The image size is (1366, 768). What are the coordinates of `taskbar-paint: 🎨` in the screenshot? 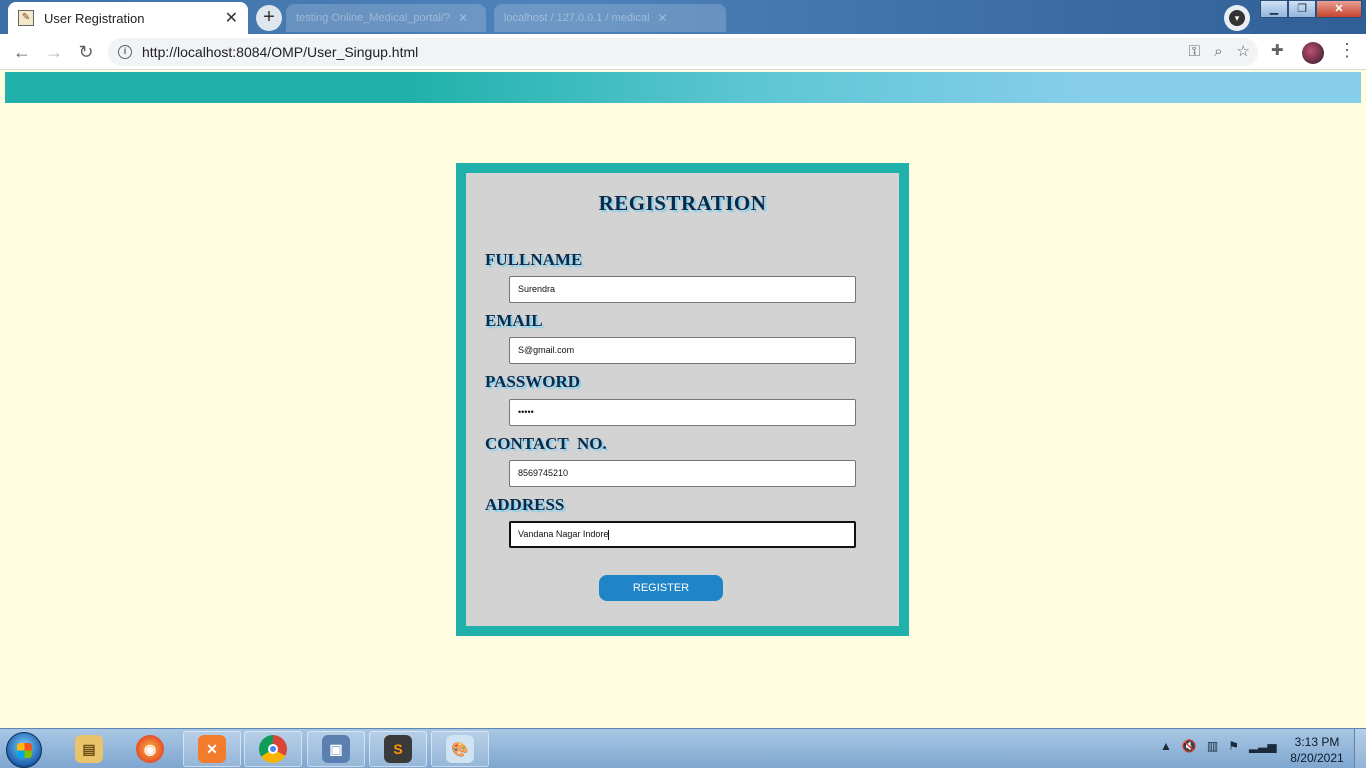 It's located at (460, 749).